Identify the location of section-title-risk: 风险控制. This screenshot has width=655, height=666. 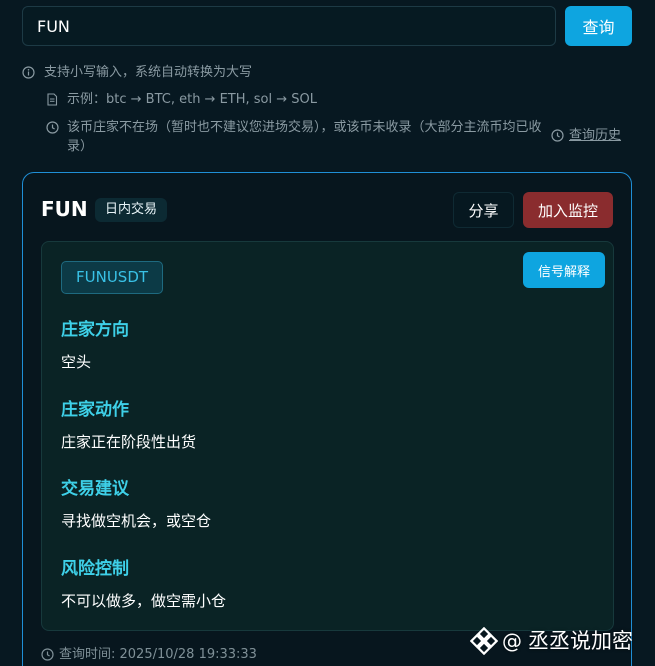
(95, 569).